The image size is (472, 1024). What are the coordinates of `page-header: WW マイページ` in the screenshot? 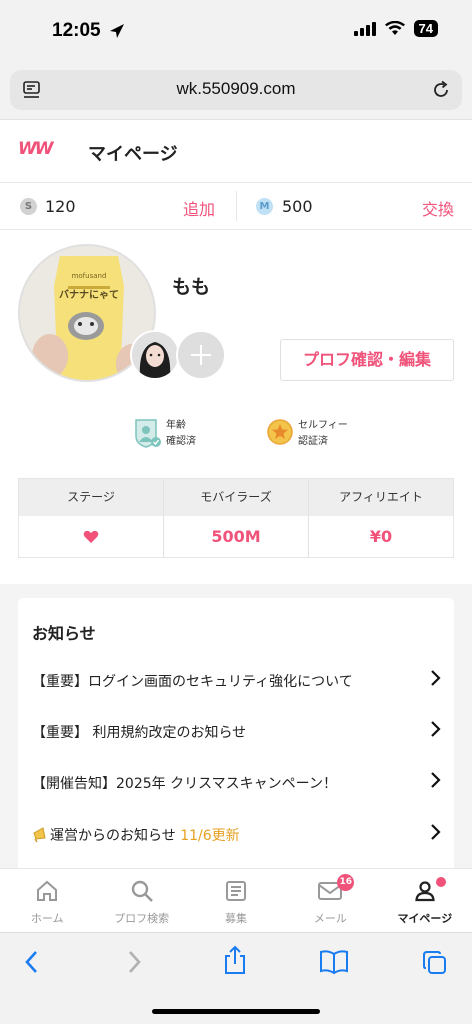 It's located at (236, 152).